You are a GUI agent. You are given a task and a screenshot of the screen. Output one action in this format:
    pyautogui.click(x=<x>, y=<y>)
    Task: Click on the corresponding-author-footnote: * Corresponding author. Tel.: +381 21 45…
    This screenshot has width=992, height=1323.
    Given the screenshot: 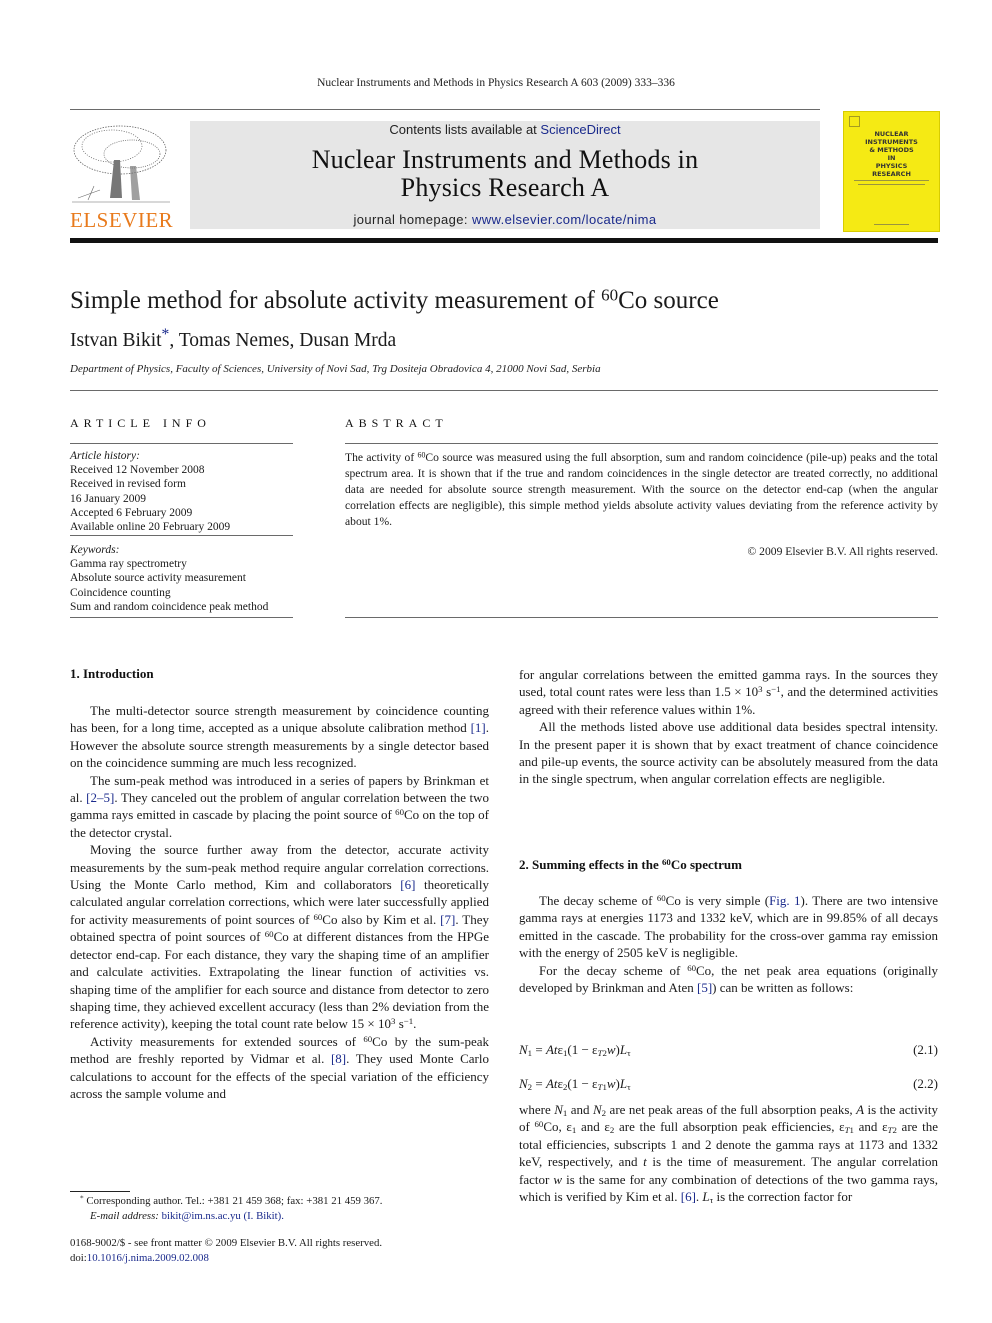 What is the action you would take?
    pyautogui.click(x=290, y=1208)
    